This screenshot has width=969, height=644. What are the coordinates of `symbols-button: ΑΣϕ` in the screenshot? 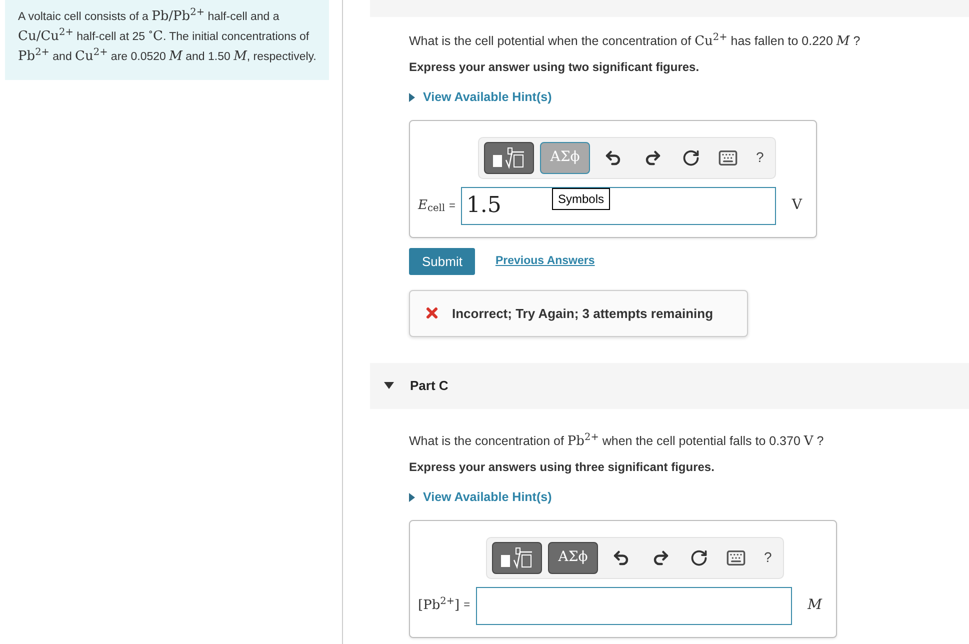 It's located at (573, 558).